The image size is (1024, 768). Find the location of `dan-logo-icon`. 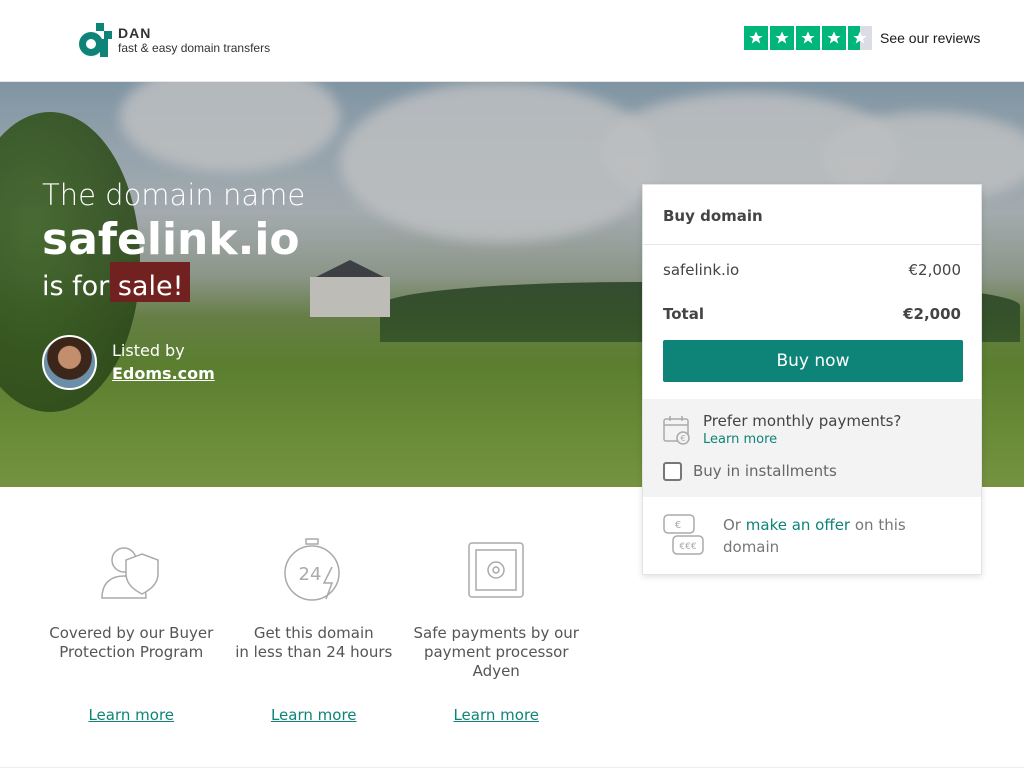

dan-logo-icon is located at coordinates (95, 40).